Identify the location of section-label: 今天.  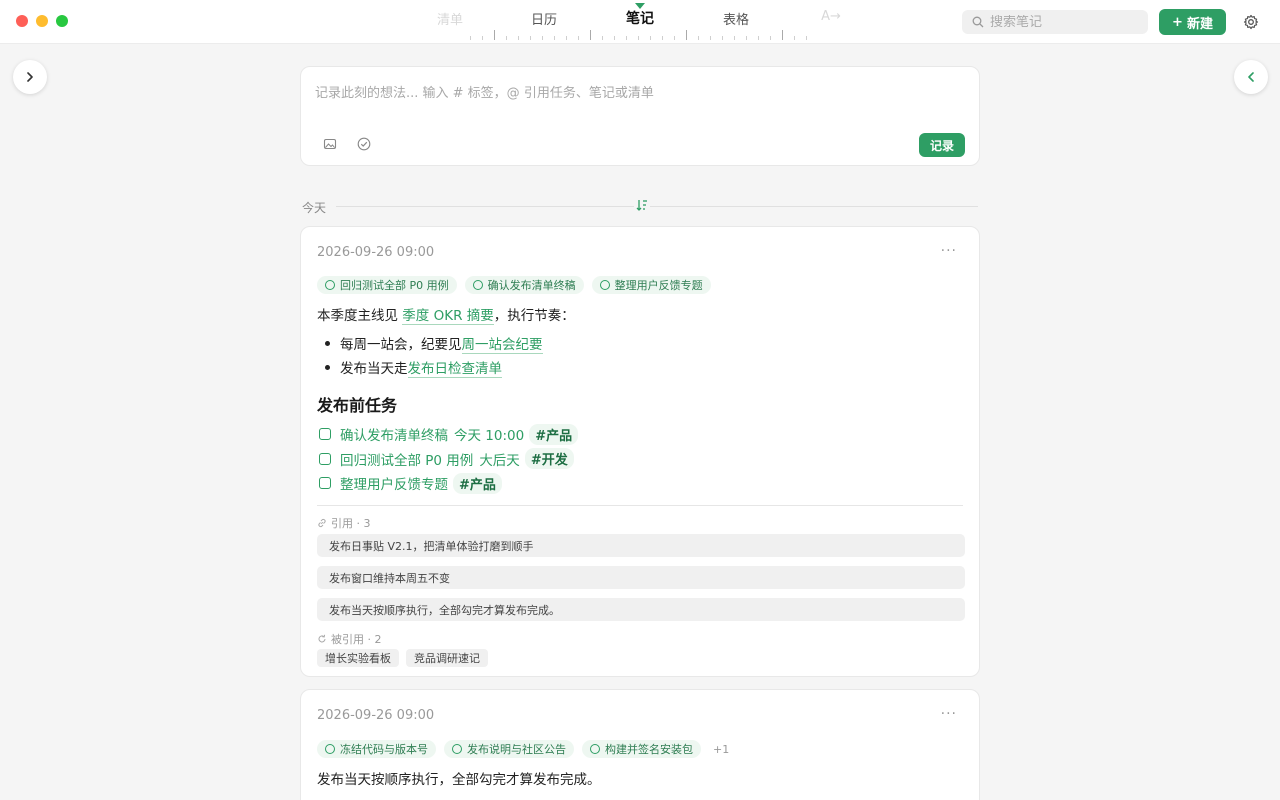
(314, 208).